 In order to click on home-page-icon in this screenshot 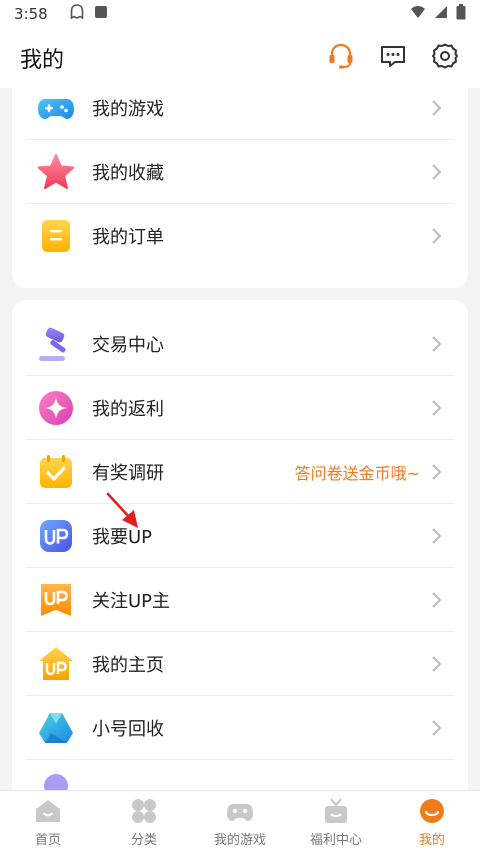, I will do `click(56, 664)`.